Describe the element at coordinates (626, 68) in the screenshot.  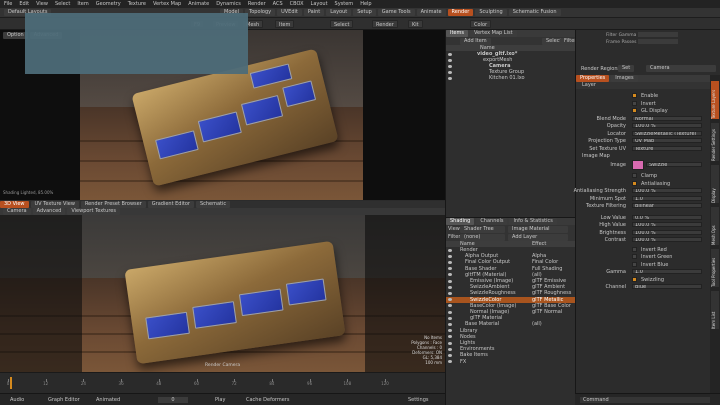
I see `set-button: Set` at that location.